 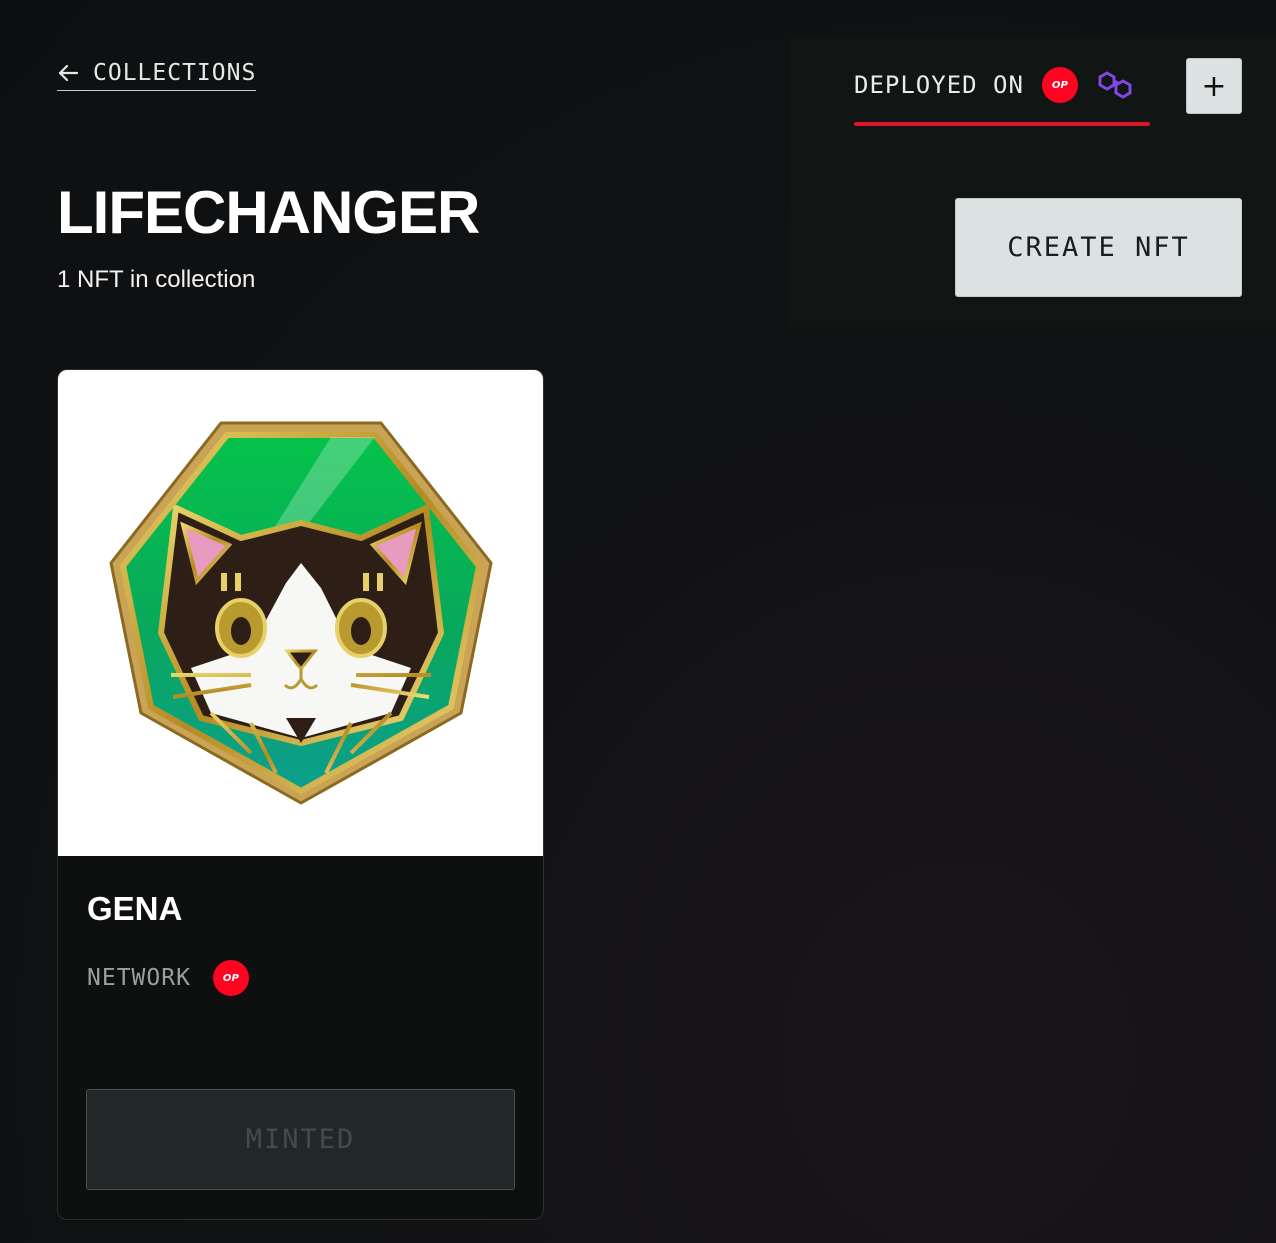 I want to click on active-tab-indicator, so click(x=1002, y=124).